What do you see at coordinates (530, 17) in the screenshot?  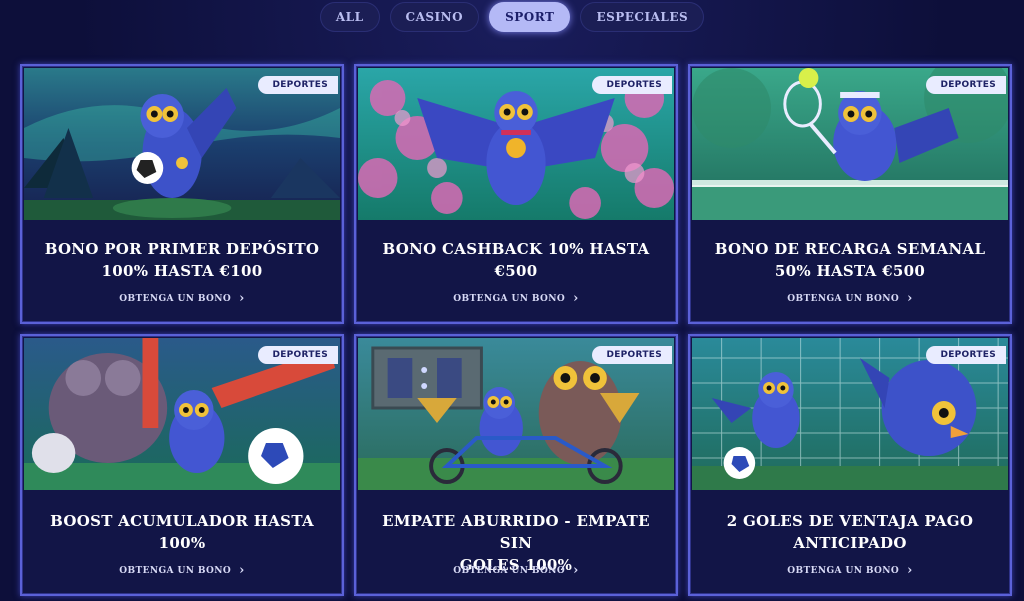 I see `tab-sport: SPORT` at bounding box center [530, 17].